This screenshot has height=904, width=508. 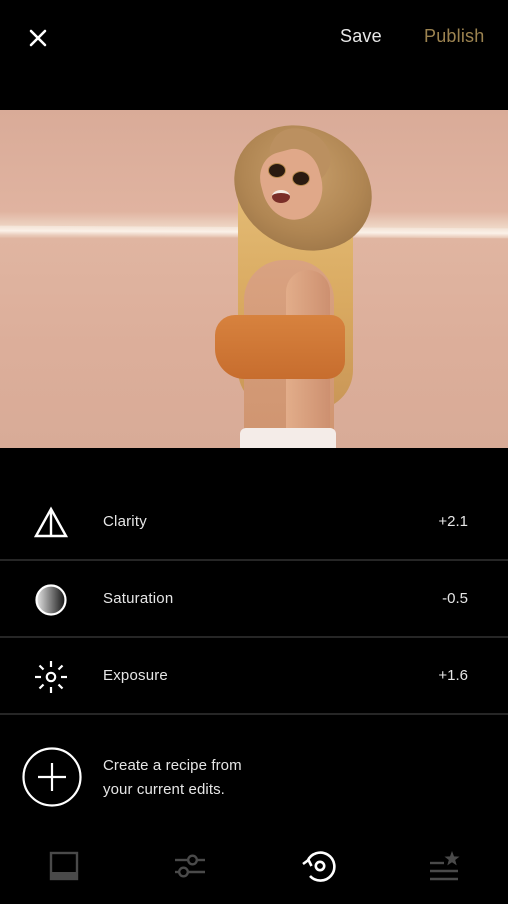 I want to click on adjustment-label: Exposure, so click(x=135, y=675).